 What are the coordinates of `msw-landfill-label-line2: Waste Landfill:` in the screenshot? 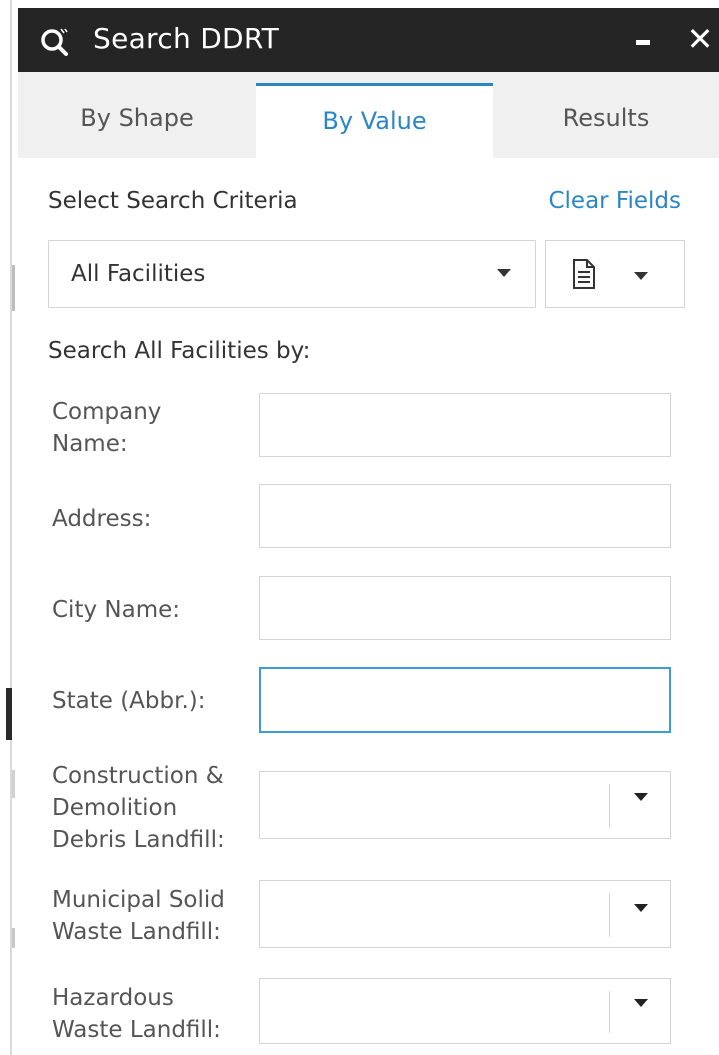 It's located at (136, 932).